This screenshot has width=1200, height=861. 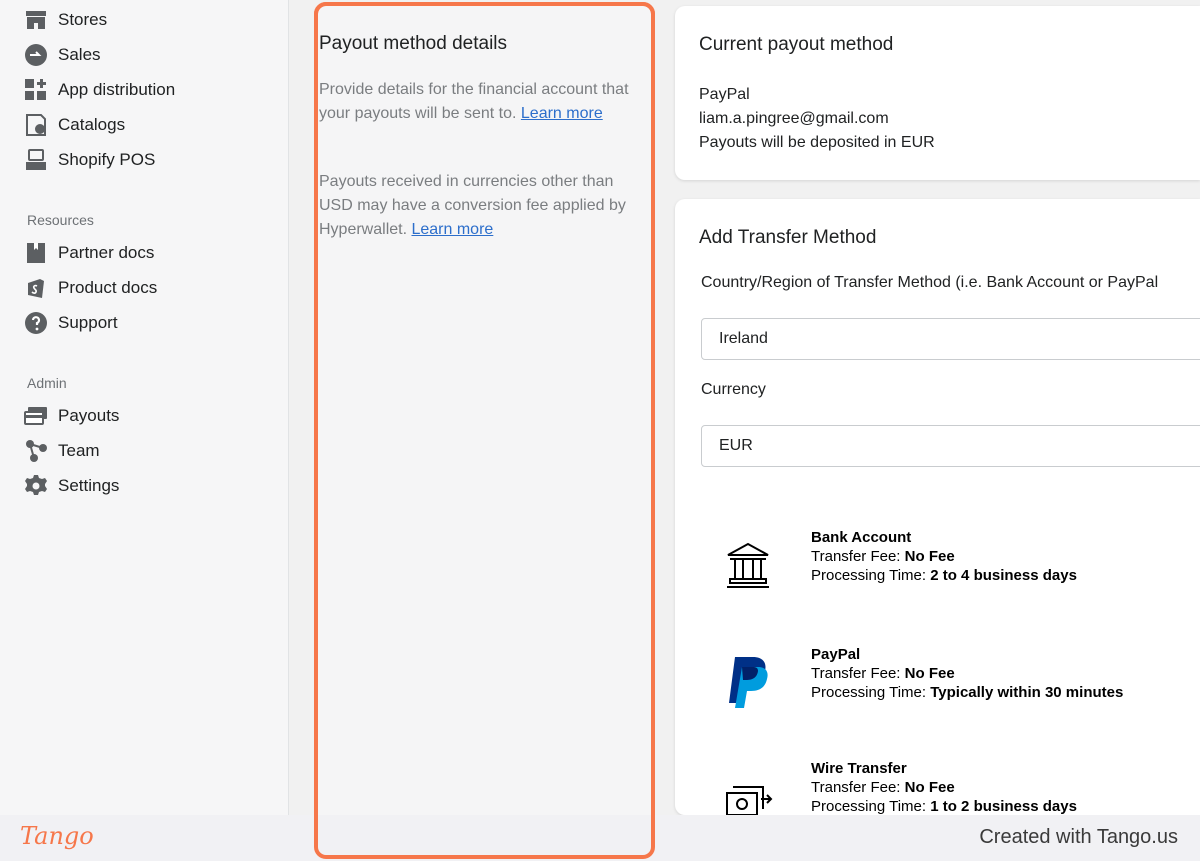 I want to click on country-selected-value: Ireland, so click(x=743, y=338).